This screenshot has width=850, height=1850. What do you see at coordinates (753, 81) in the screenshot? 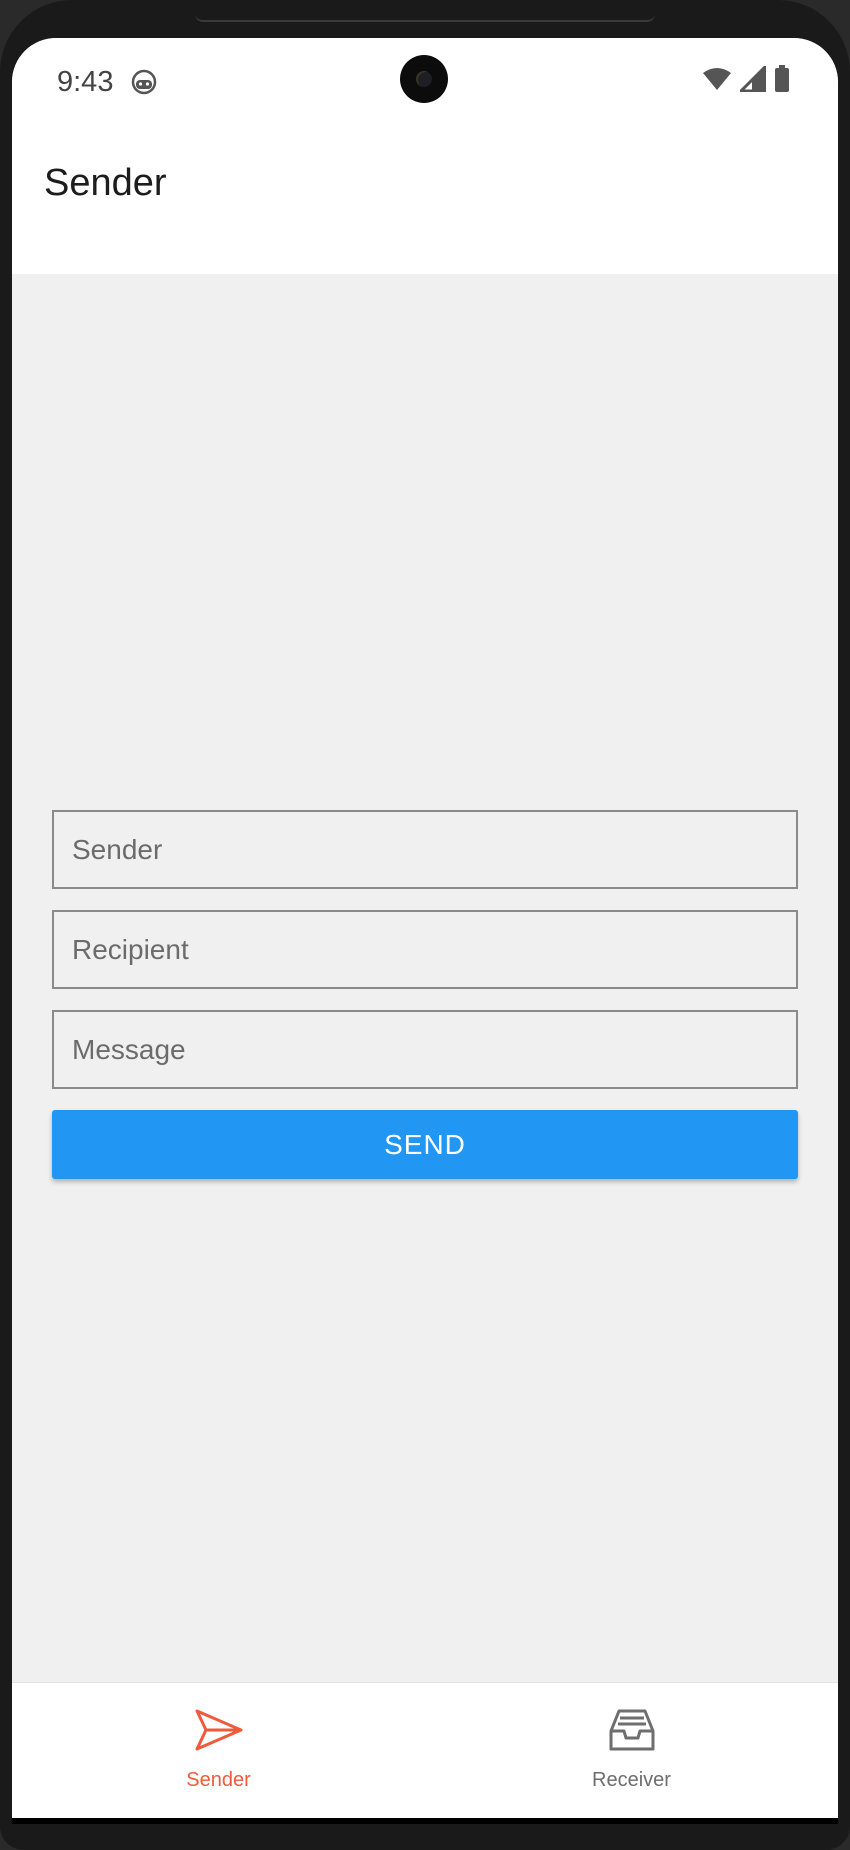
I see `signal-icon` at bounding box center [753, 81].